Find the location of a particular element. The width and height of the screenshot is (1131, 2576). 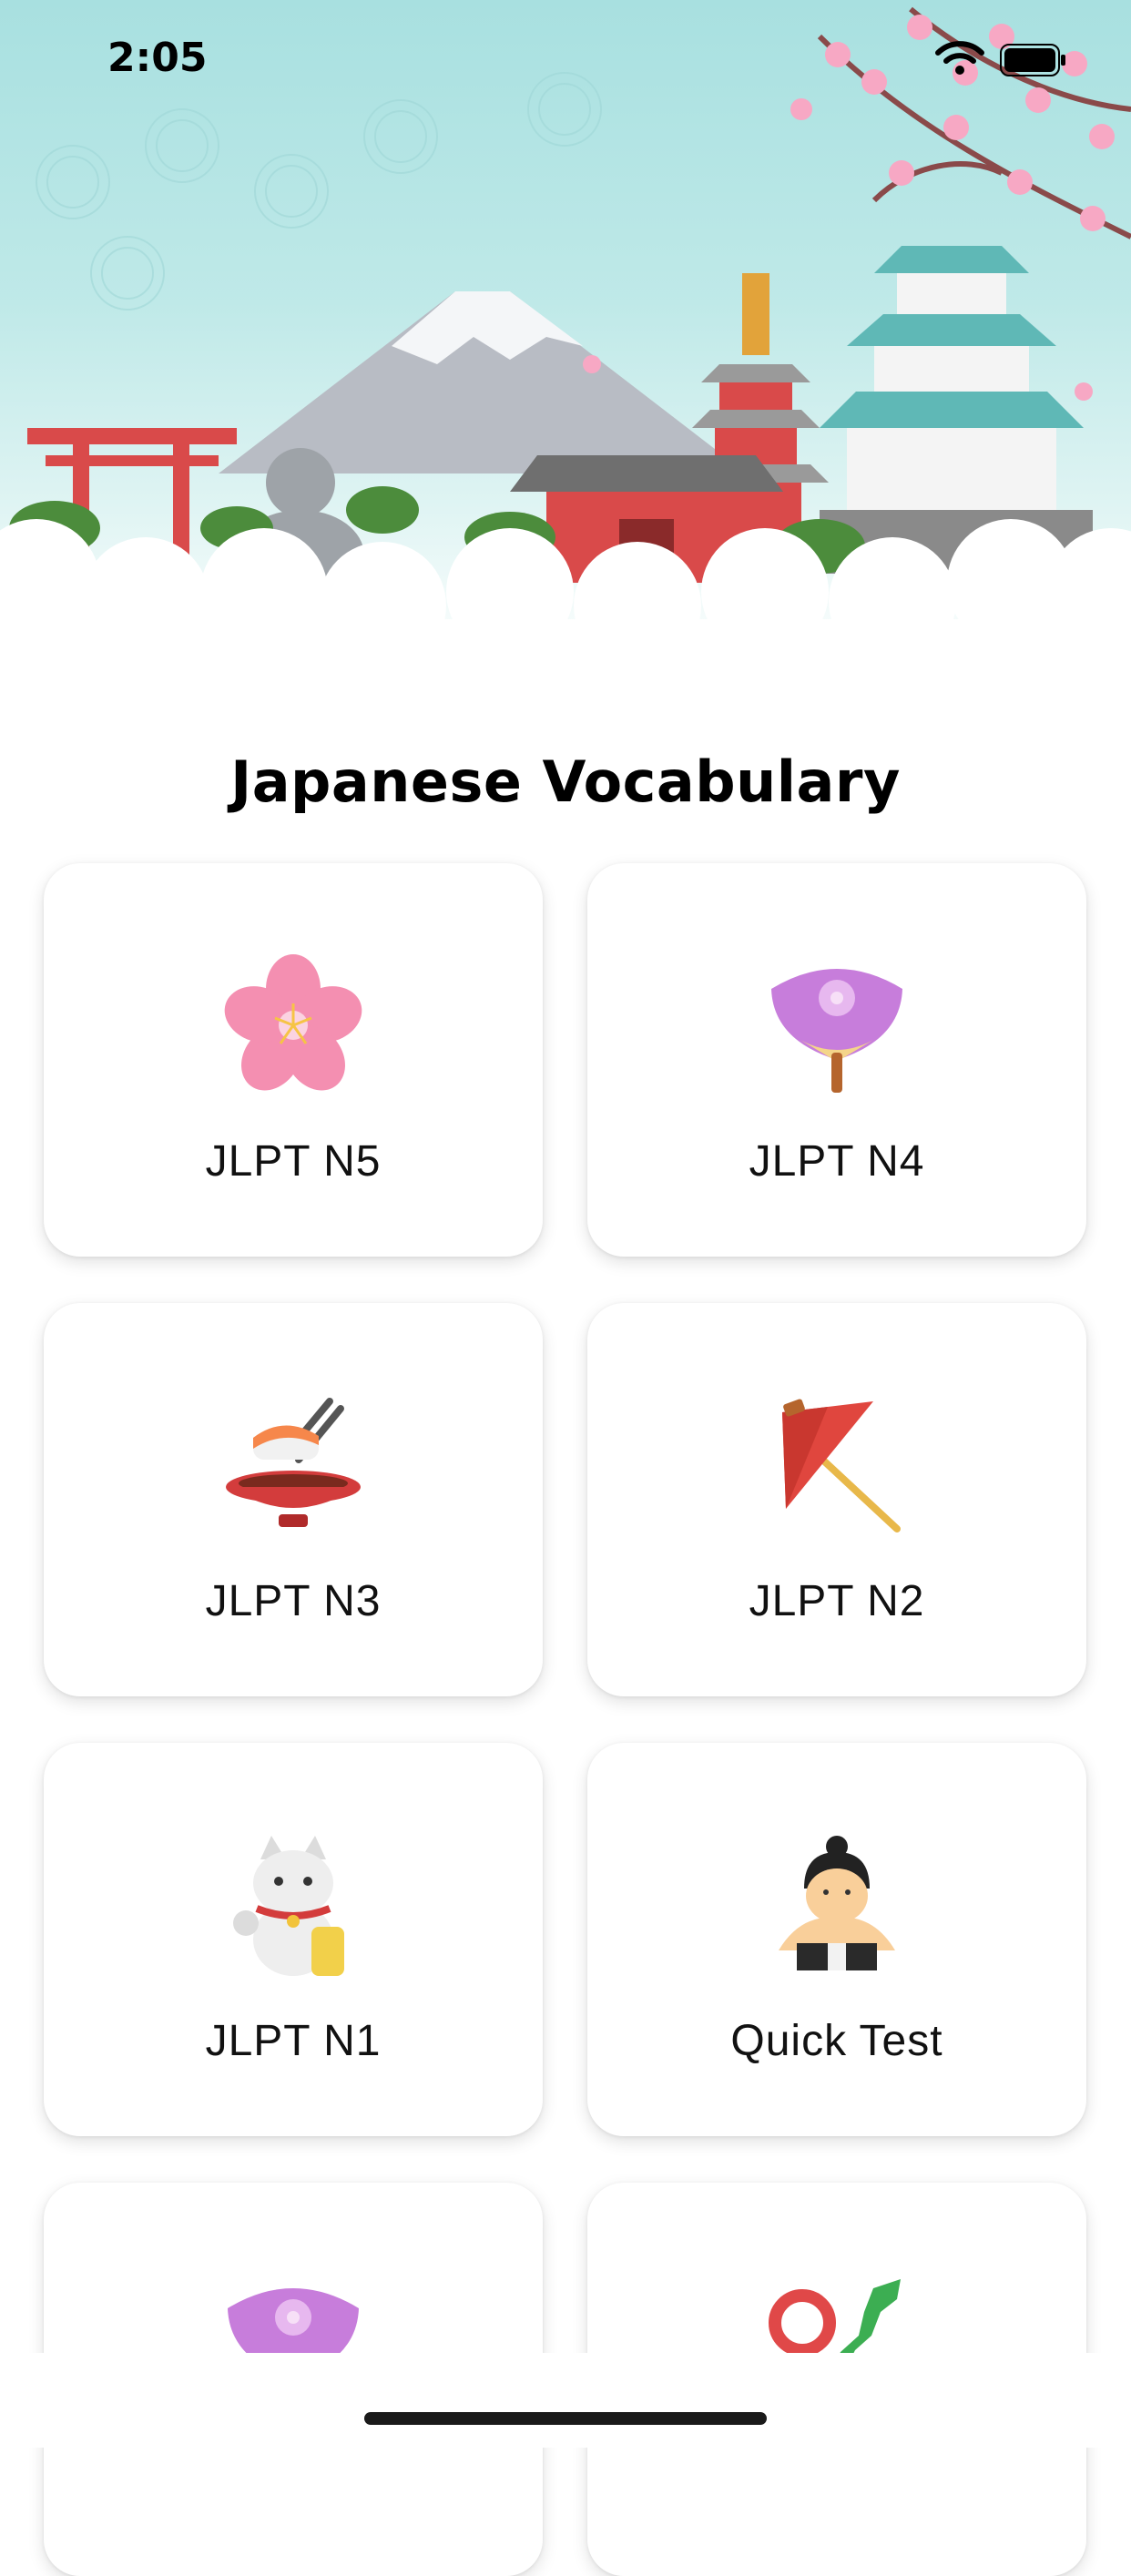

wifi-icon is located at coordinates (960, 58).